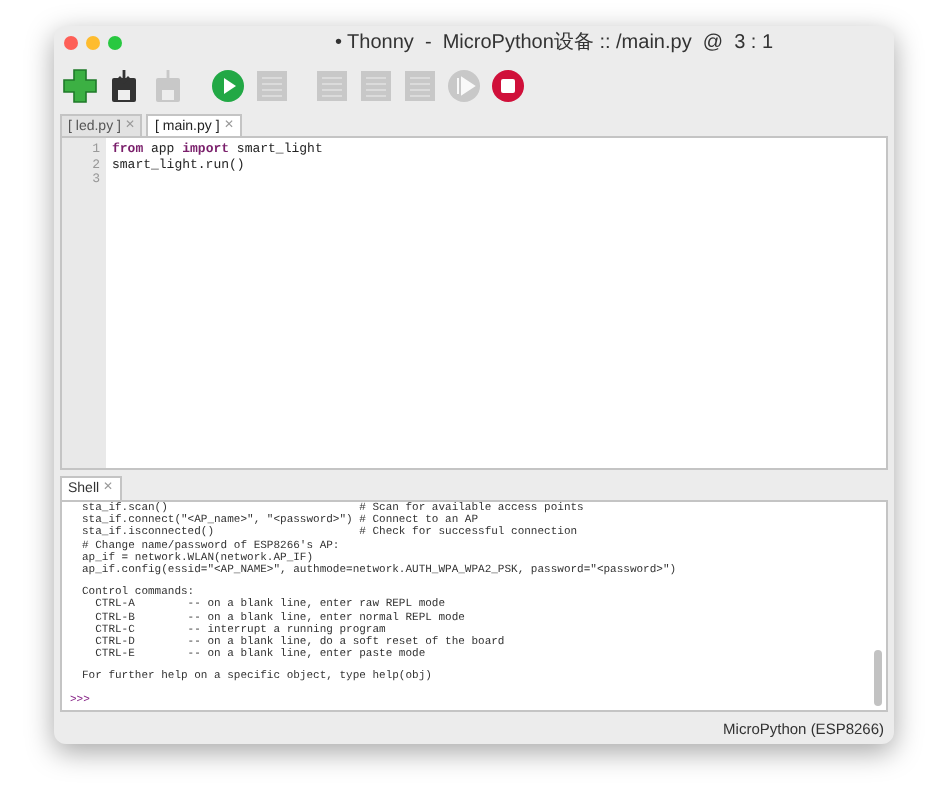 The image size is (948, 810). I want to click on scrollbar-thumb, so click(878, 678).